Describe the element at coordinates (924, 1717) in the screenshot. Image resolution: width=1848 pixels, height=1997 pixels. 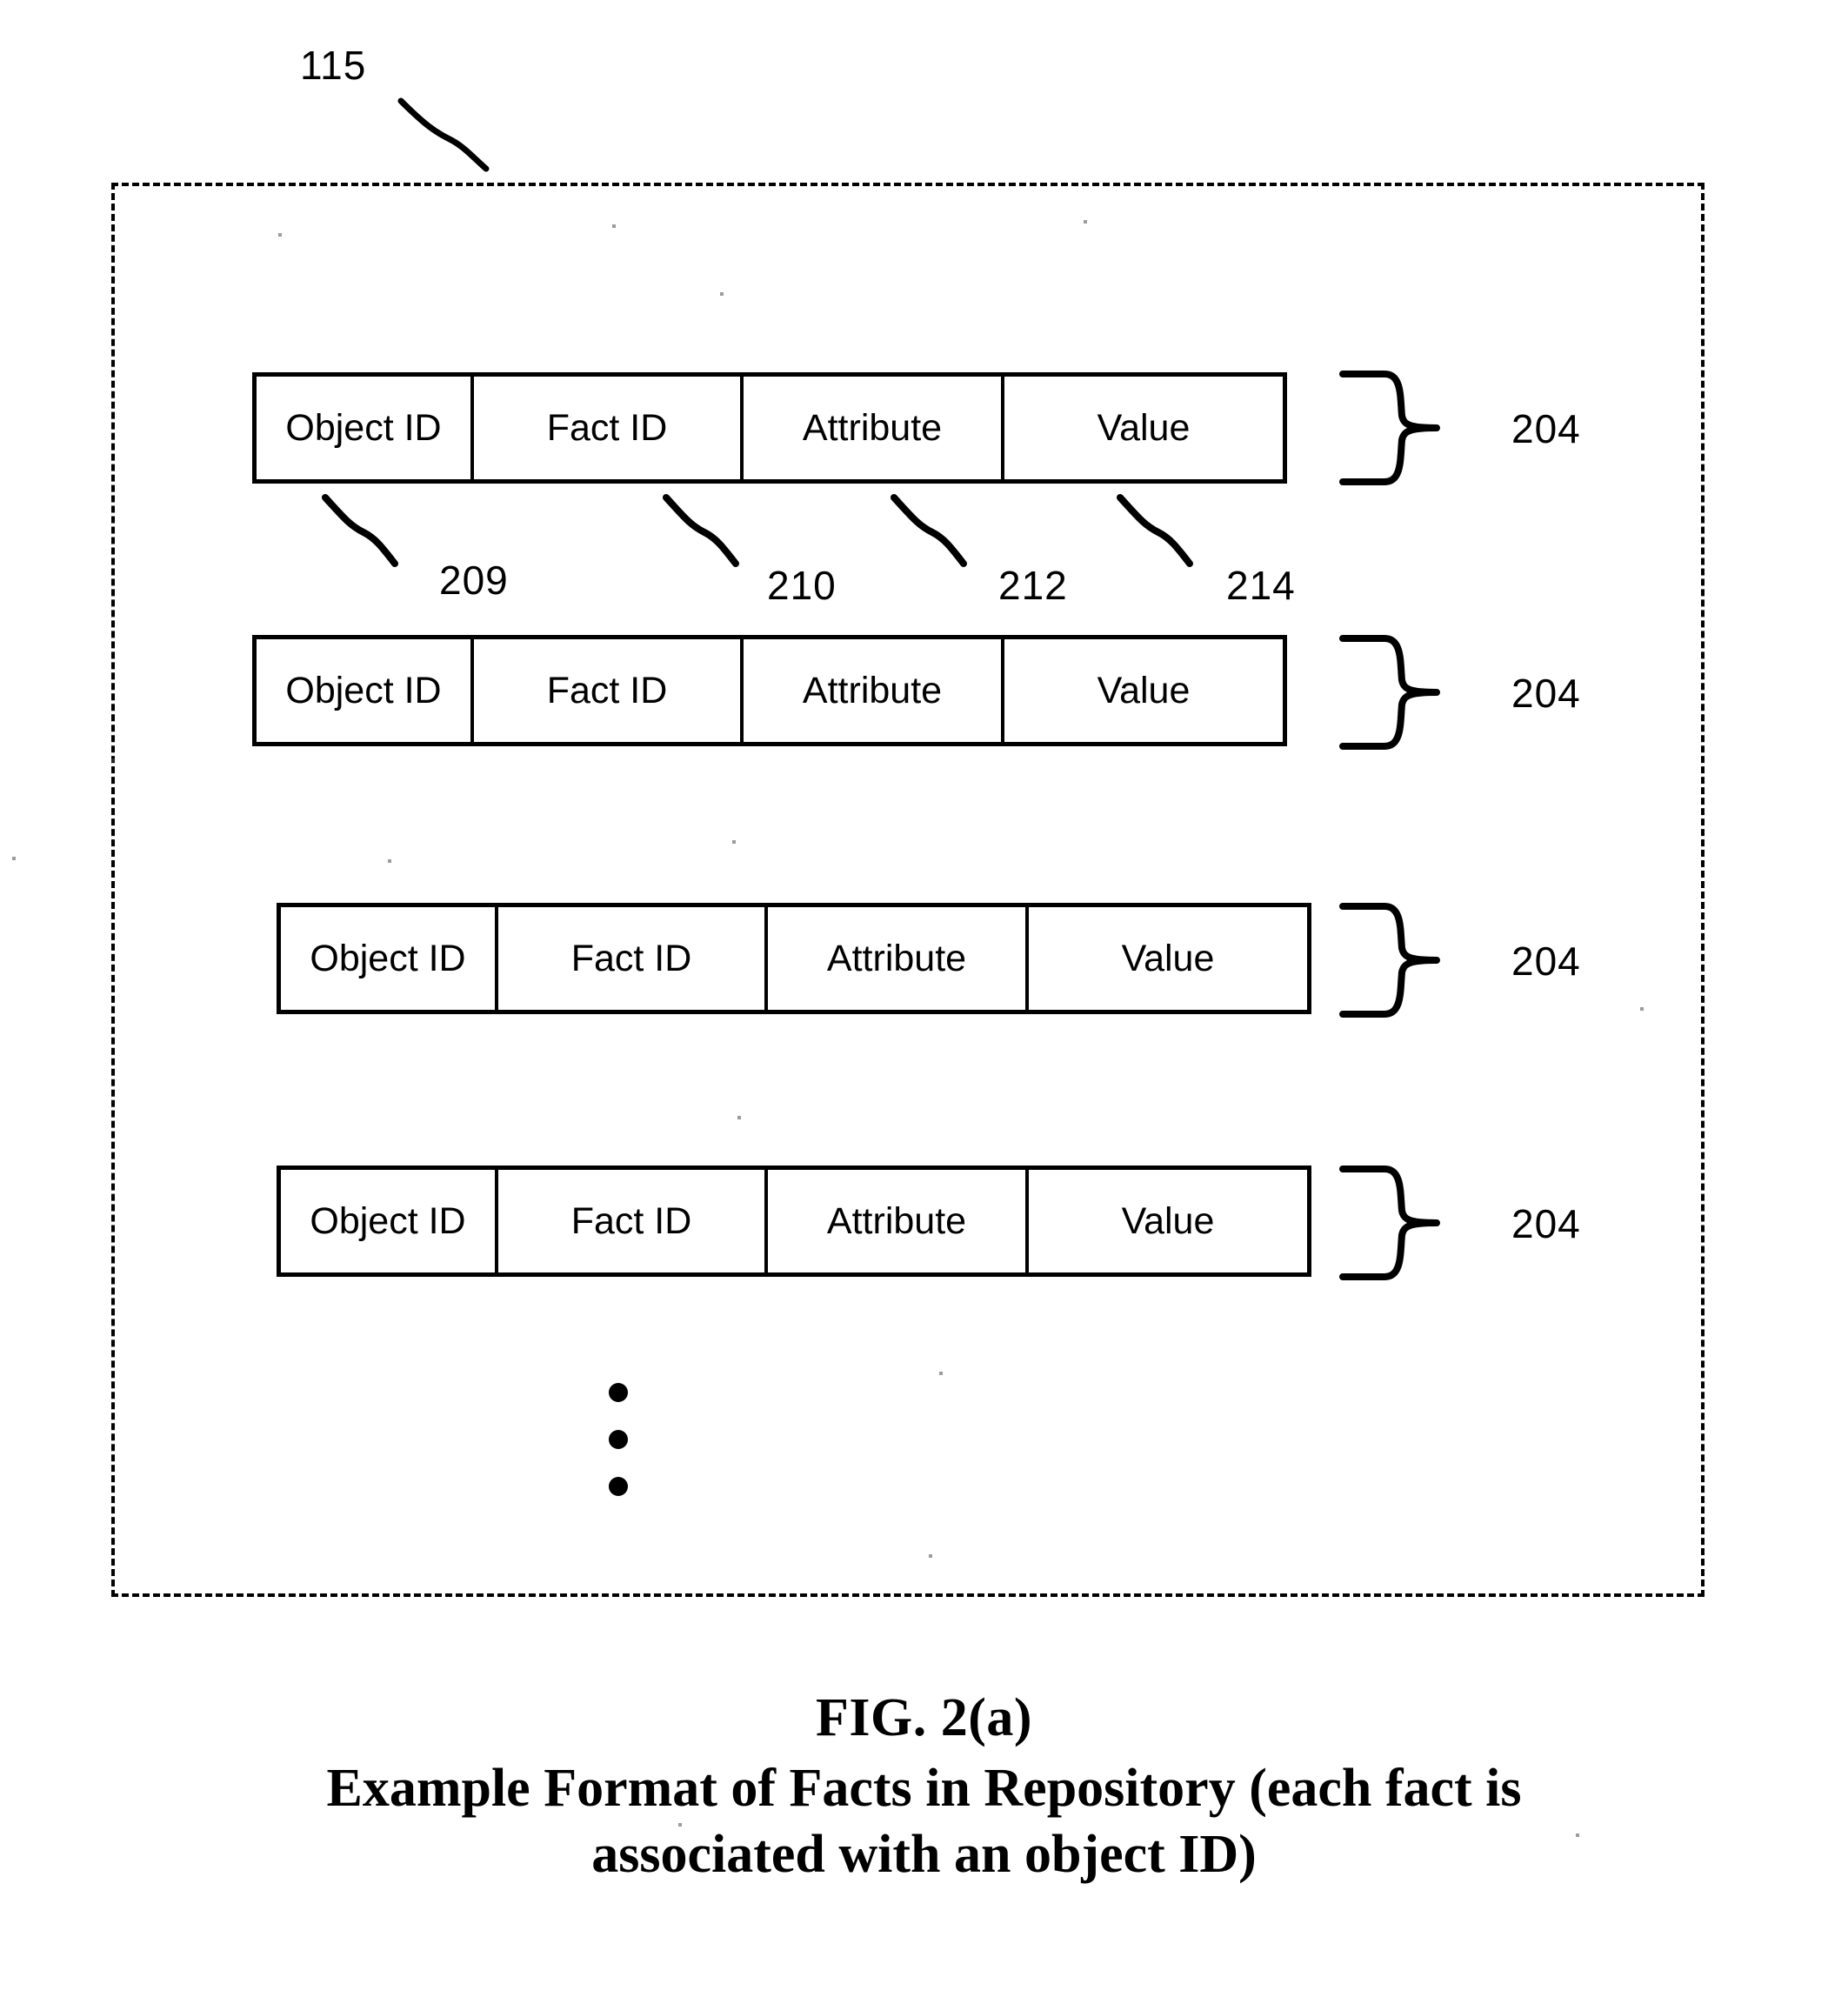
I see `figure-number: FIG. 2(a)` at that location.